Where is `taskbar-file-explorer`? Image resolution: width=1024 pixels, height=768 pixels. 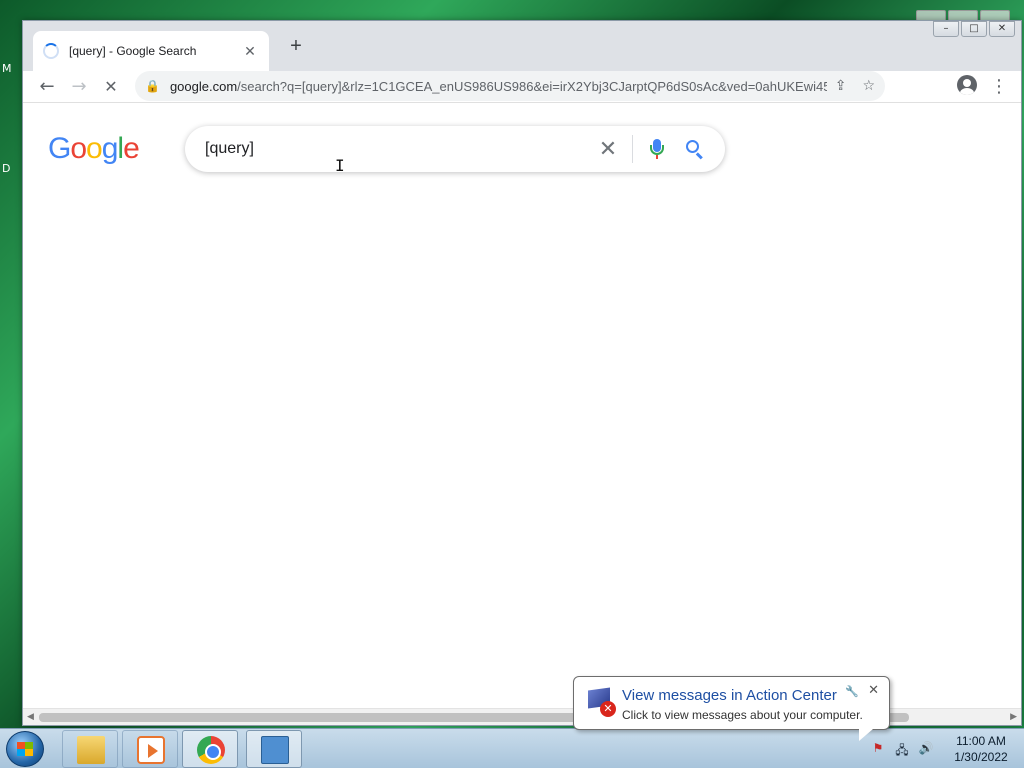
taskbar-file-explorer is located at coordinates (90, 749).